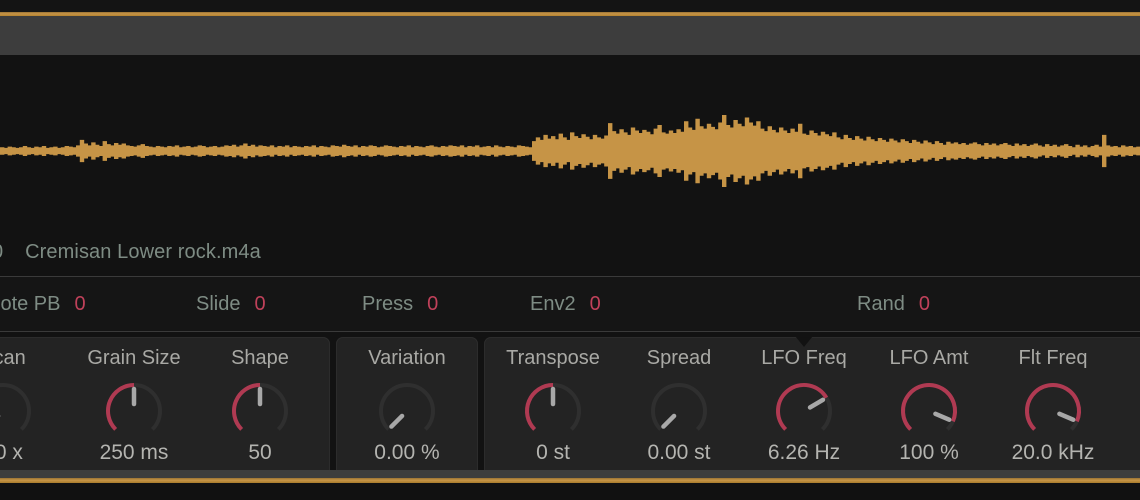 The height and width of the screenshot is (500, 1140). Describe the element at coordinates (881, 303) in the screenshot. I see `mod-source-label: Rand` at that location.